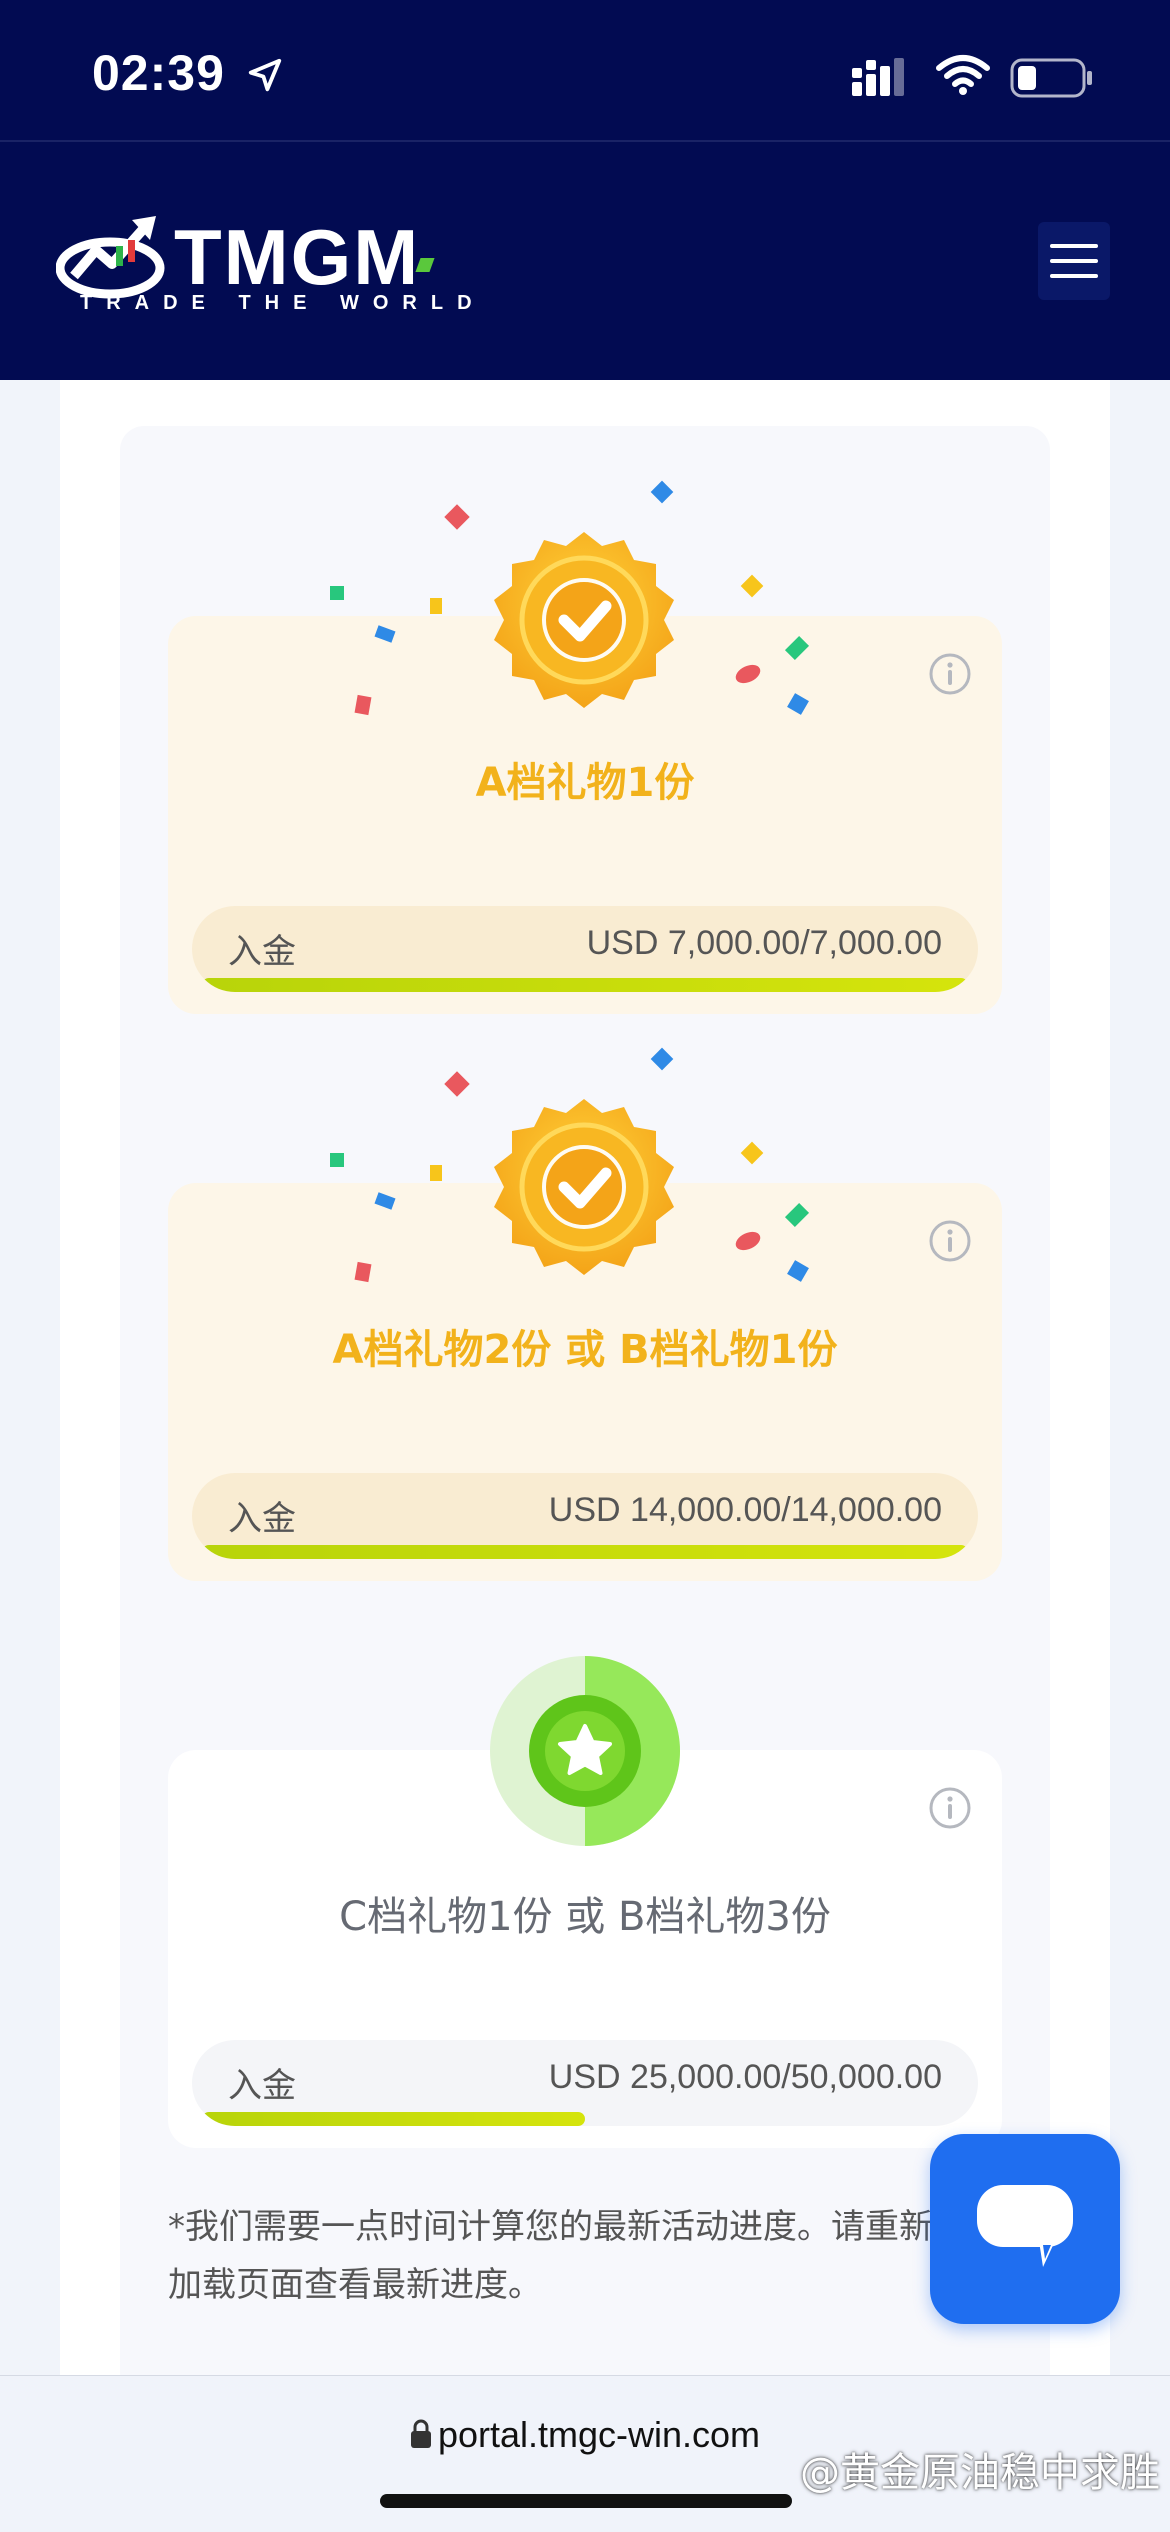  I want to click on wifi-icon, so click(963, 77).